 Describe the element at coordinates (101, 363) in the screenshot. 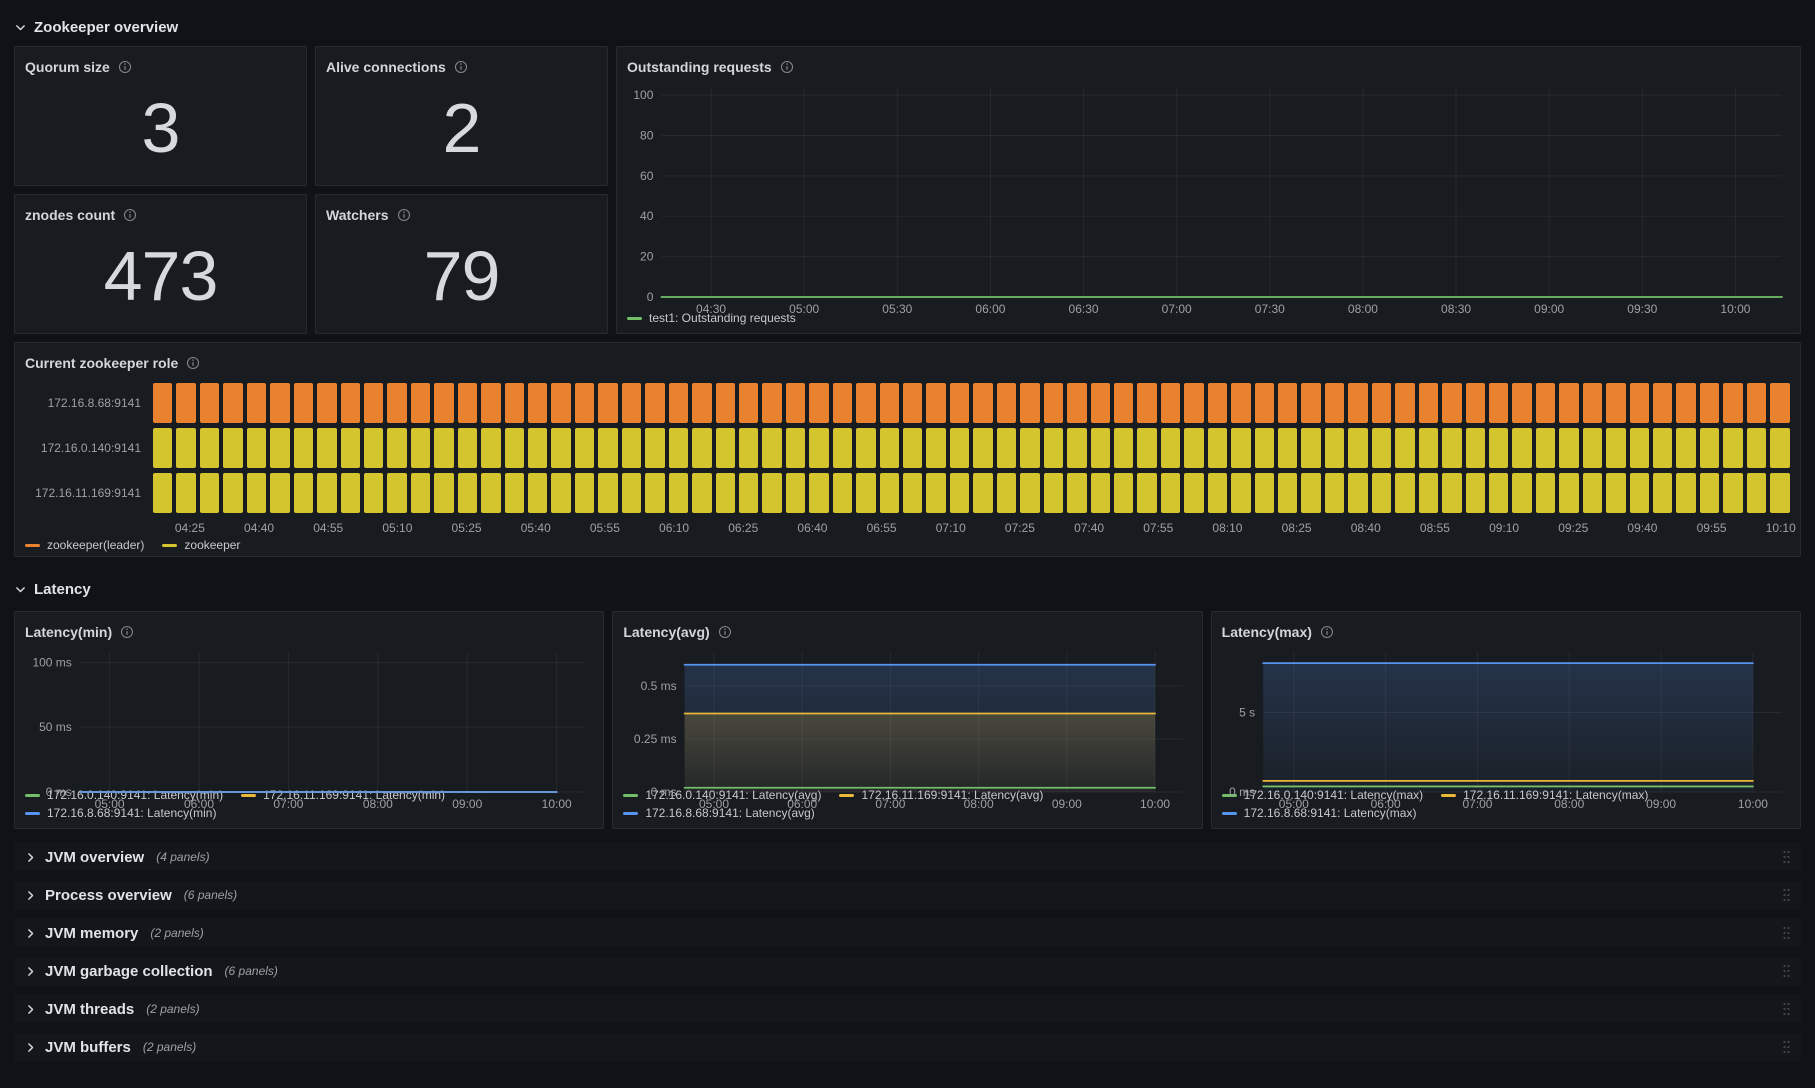

I see `panel-title: Current zookeeper role` at that location.